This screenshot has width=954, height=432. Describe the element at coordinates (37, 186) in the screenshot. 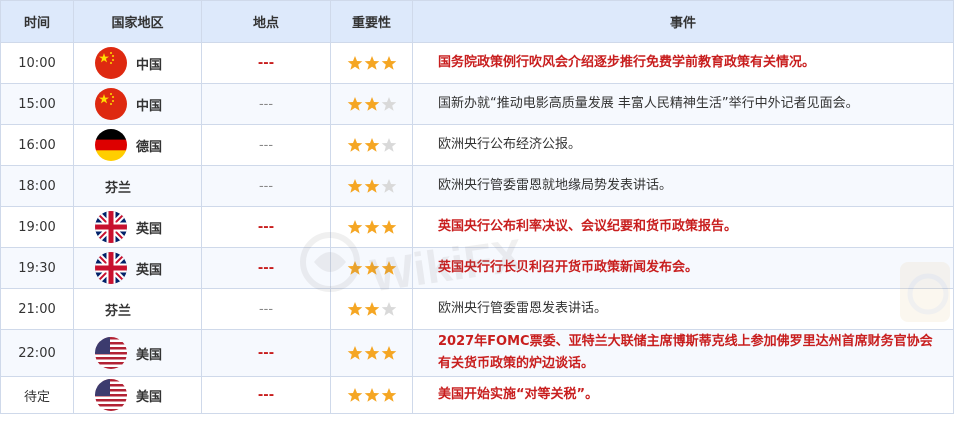

I see `cell-time: 18:00` at that location.